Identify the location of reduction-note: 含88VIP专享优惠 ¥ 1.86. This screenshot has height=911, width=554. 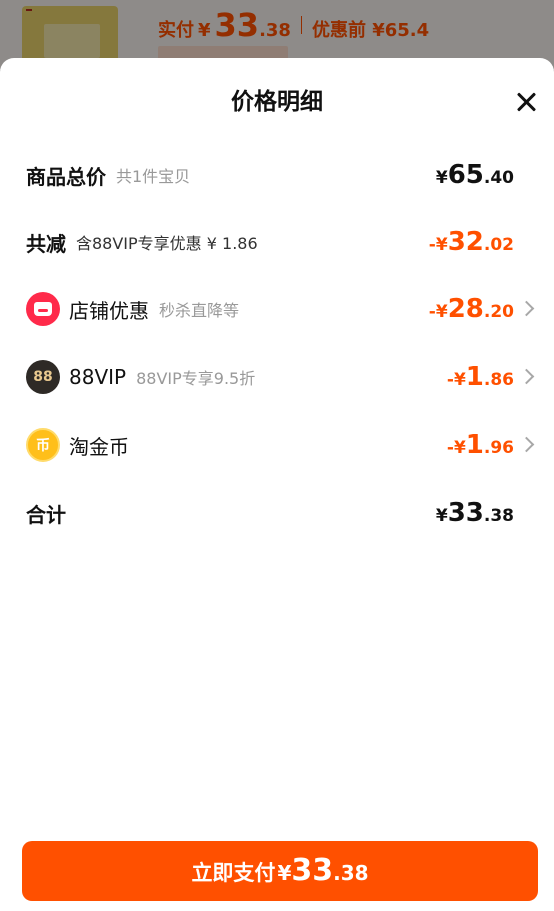
(167, 243).